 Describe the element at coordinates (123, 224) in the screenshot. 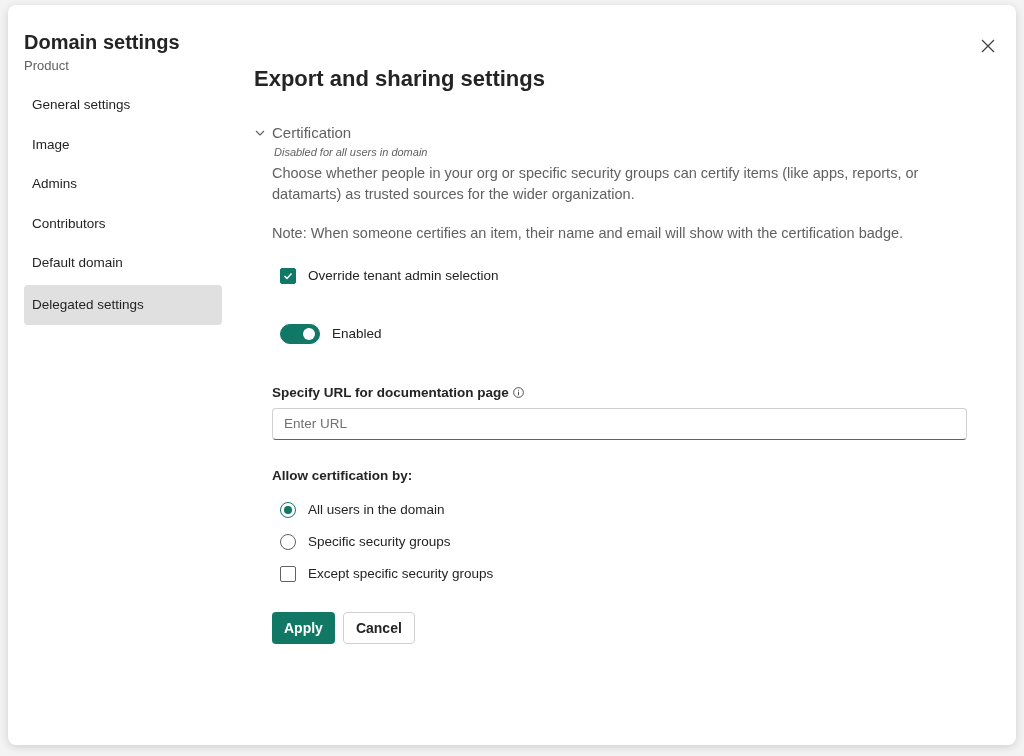

I see `sidebar-item: Contributors` at that location.